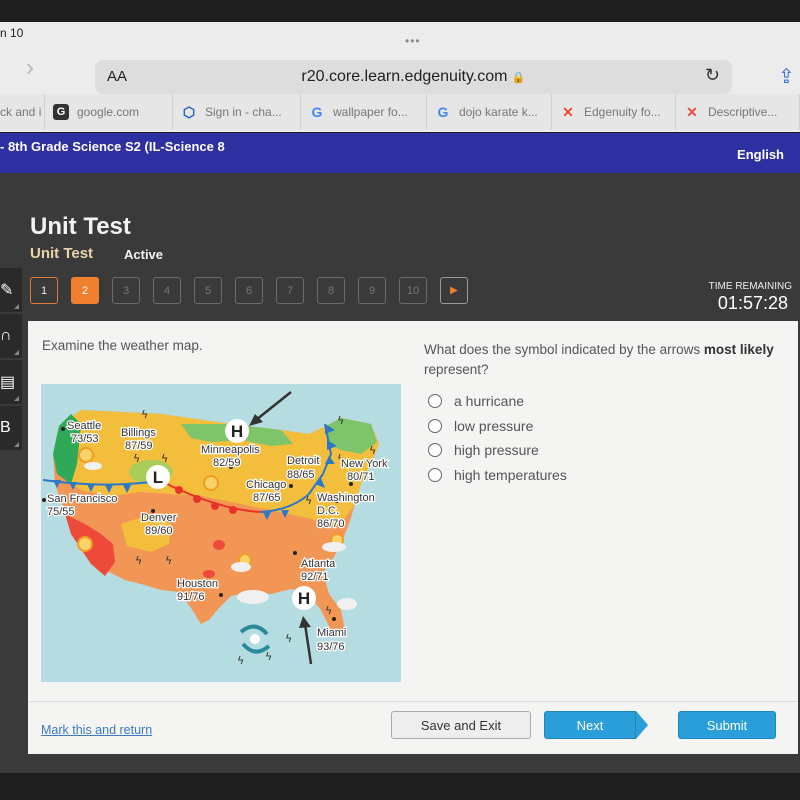 Image resolution: width=800 pixels, height=800 pixels. Describe the element at coordinates (290, 290) in the screenshot. I see `question-button-7: 7` at that location.